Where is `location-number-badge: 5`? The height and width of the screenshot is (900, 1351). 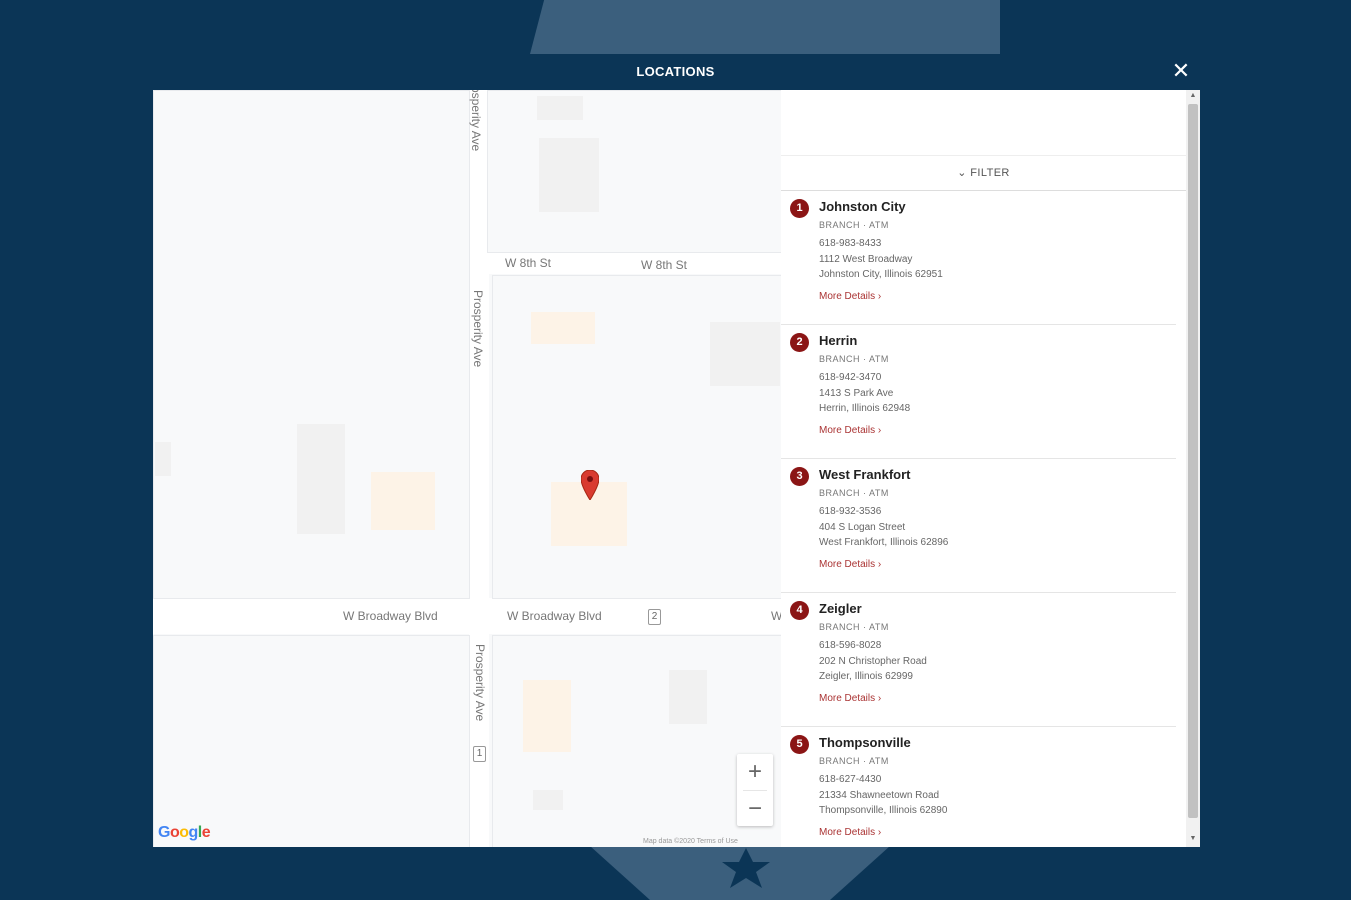
location-number-badge: 5 is located at coordinates (799, 744).